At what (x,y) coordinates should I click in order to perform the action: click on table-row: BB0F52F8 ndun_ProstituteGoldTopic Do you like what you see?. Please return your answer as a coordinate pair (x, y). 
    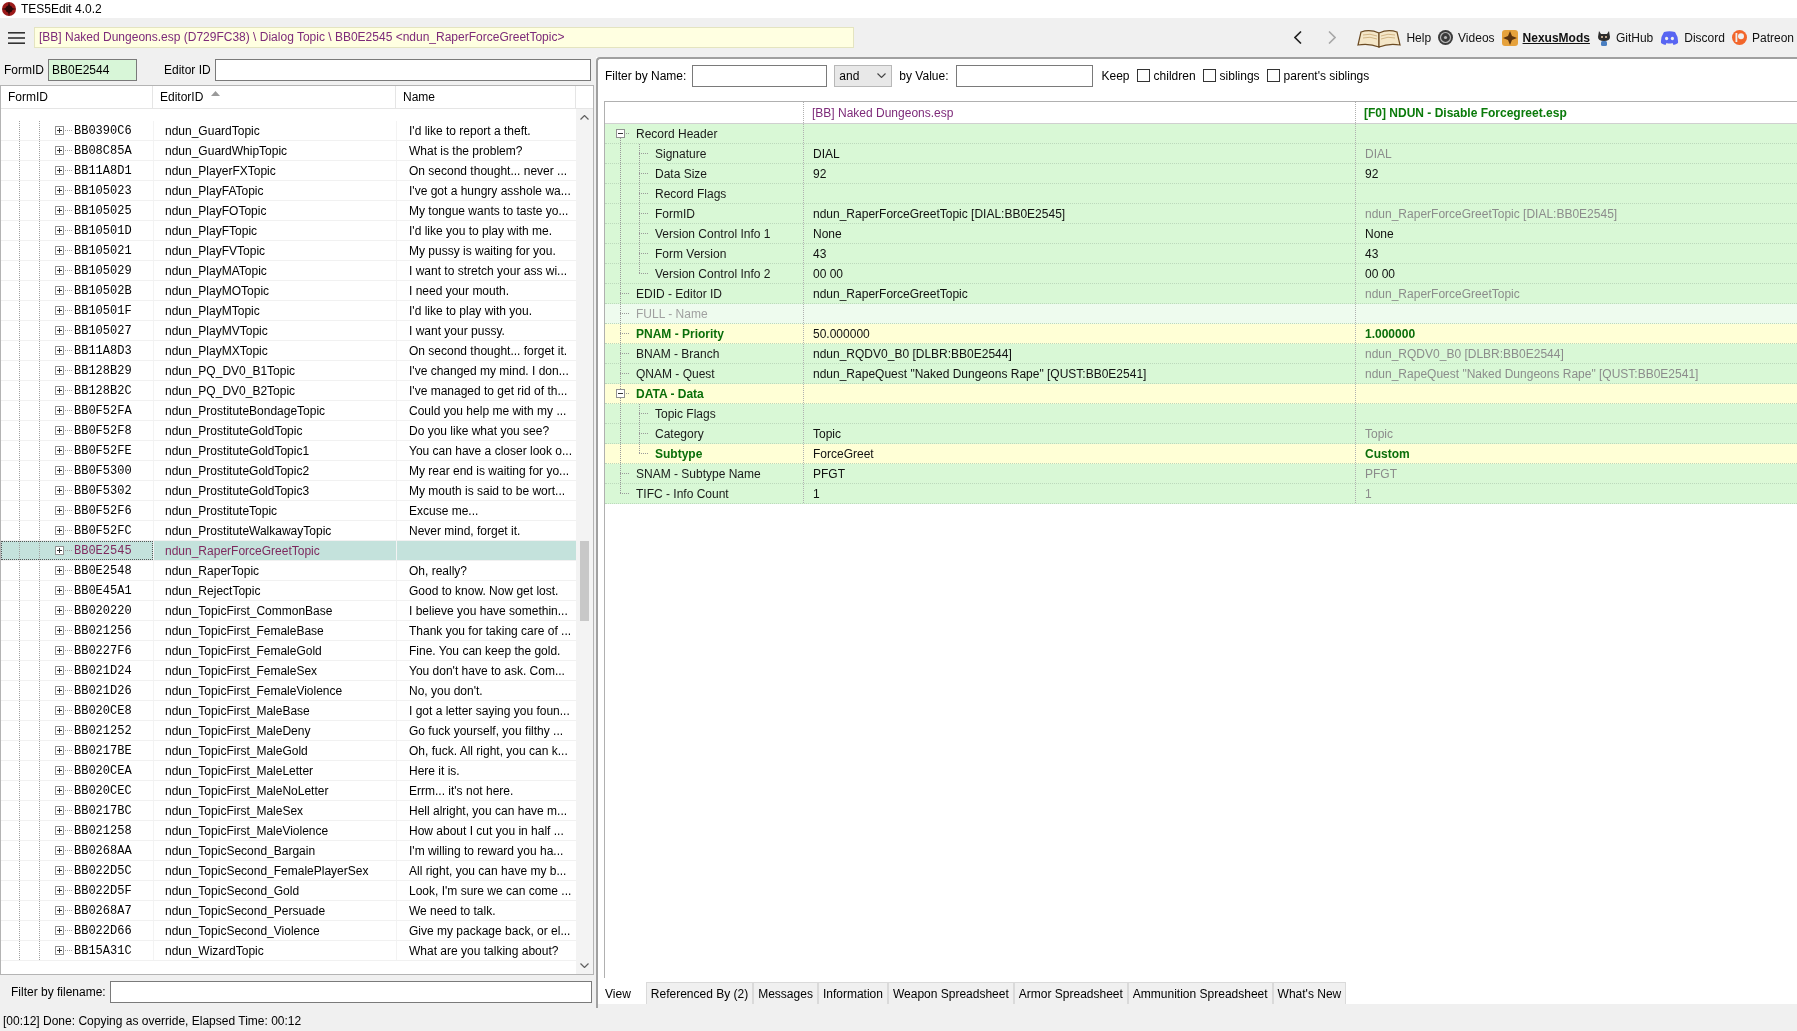
    Looking at the image, I should click on (288, 431).